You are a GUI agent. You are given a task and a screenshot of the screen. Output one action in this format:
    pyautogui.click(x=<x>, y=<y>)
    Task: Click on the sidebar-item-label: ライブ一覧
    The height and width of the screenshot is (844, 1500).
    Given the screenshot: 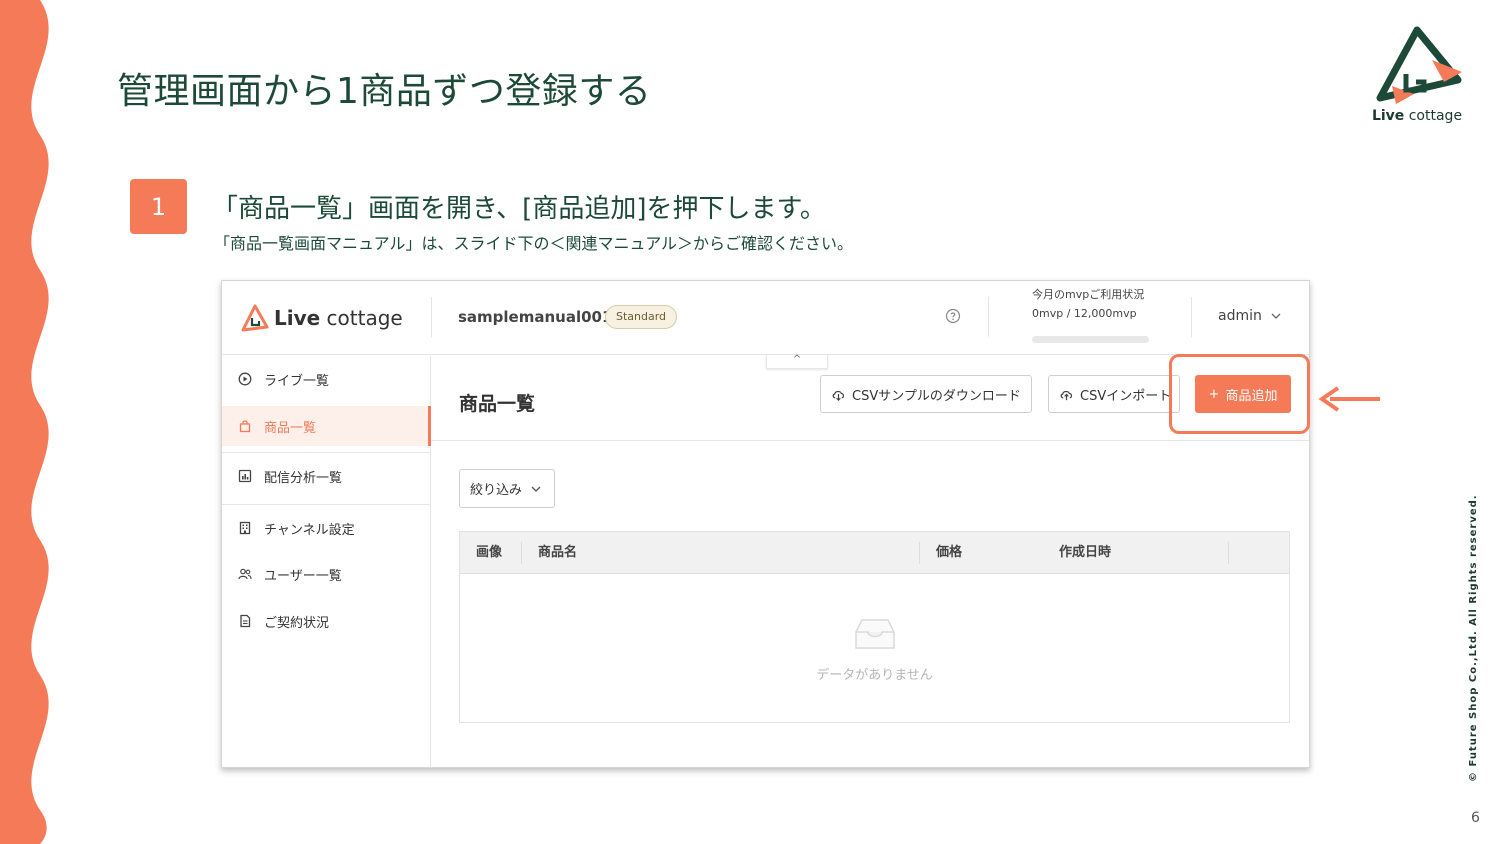 What is the action you would take?
    pyautogui.click(x=297, y=381)
    